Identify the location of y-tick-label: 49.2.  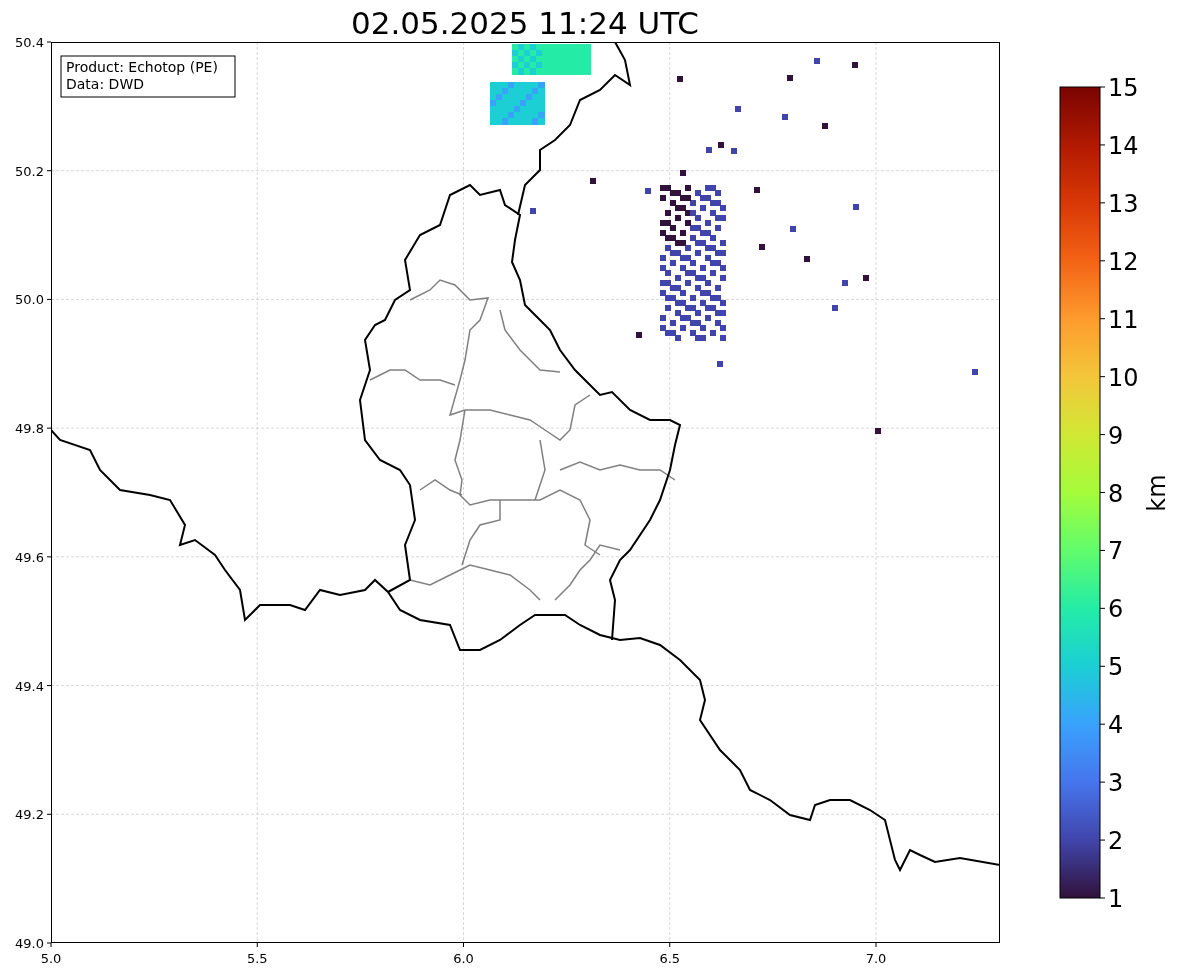
(29, 815).